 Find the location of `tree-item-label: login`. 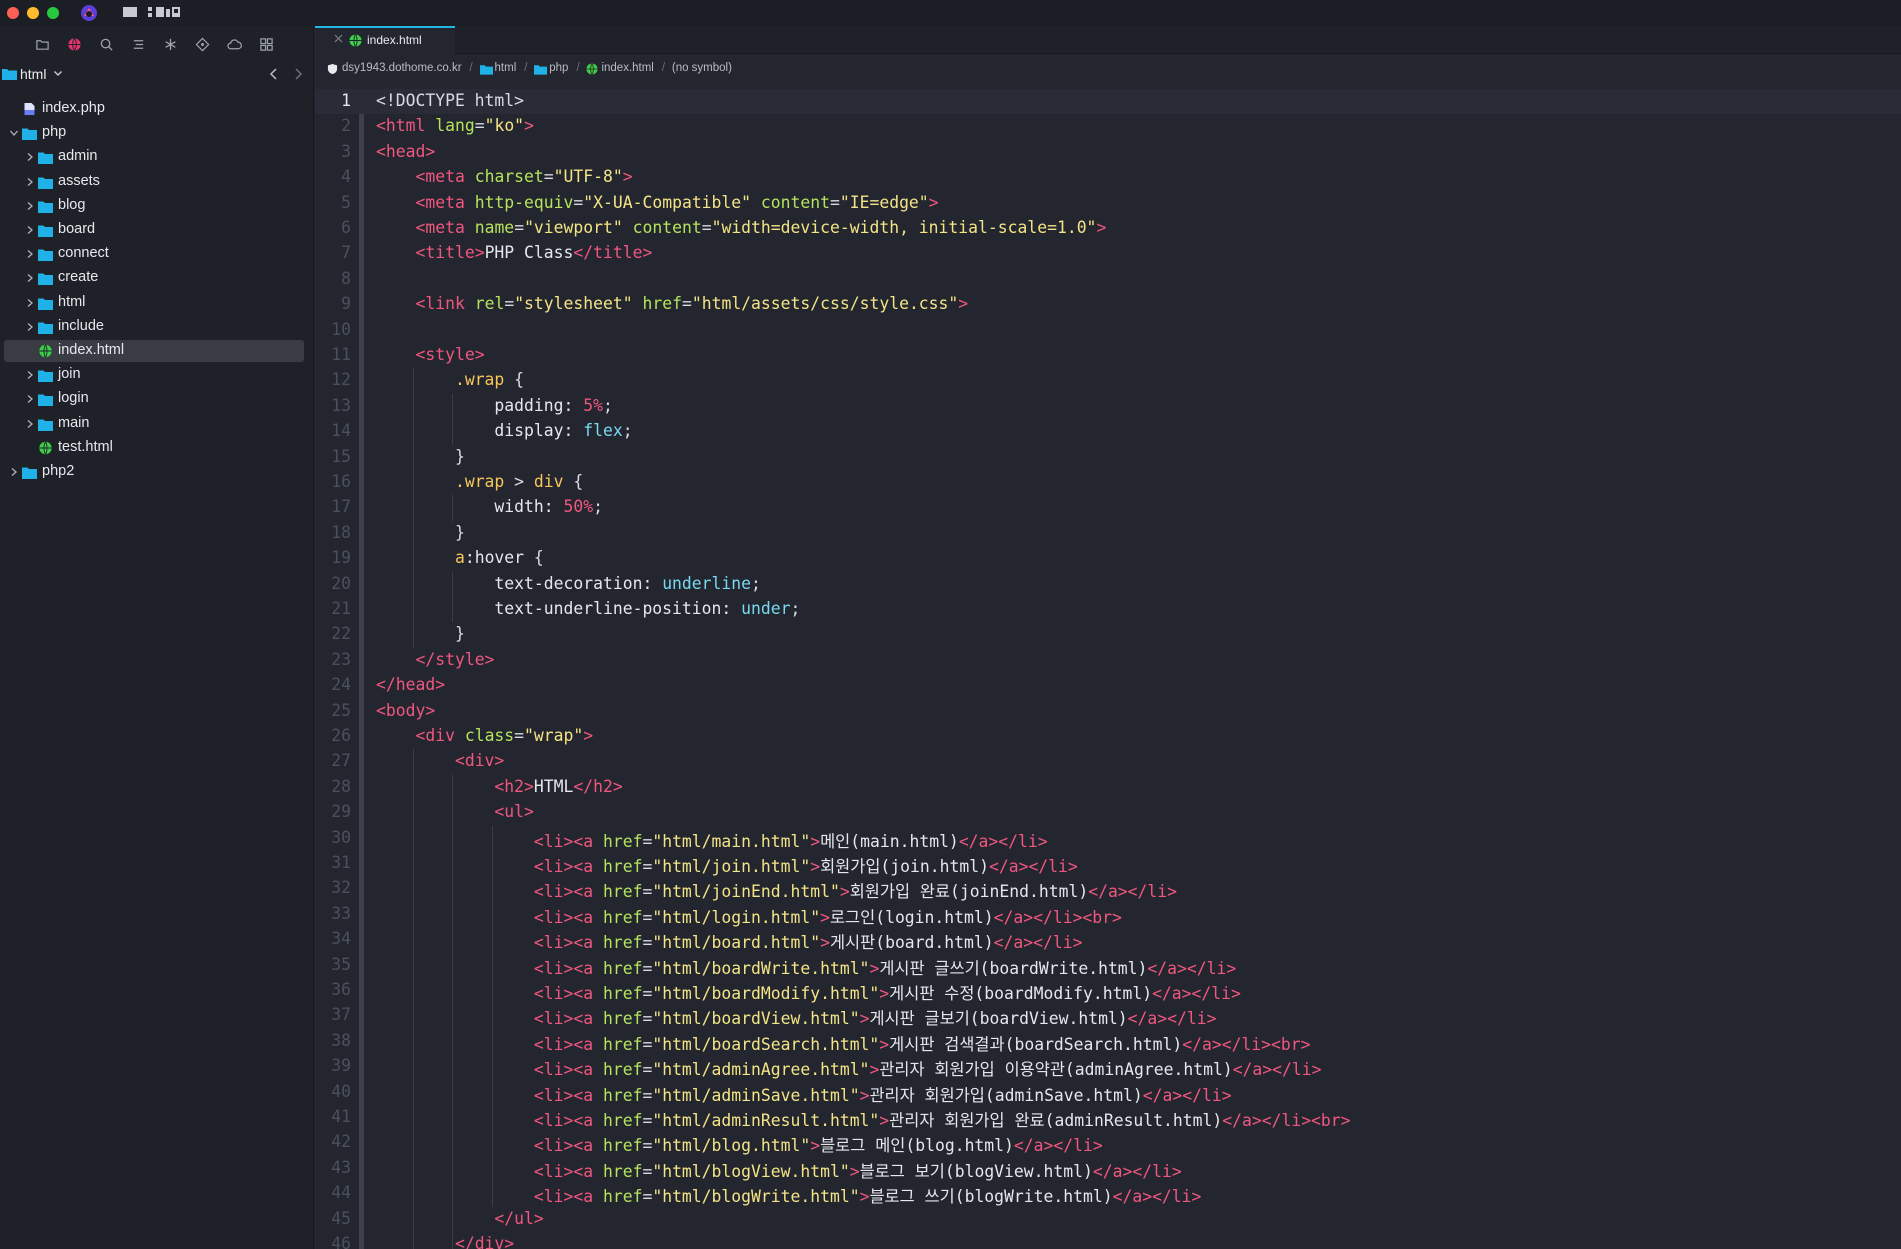

tree-item-label: login is located at coordinates (73, 398).